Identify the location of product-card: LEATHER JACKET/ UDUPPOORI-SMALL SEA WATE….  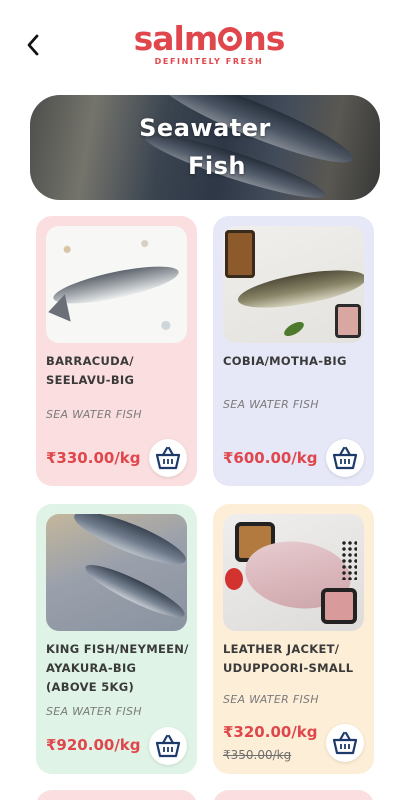
(293, 639).